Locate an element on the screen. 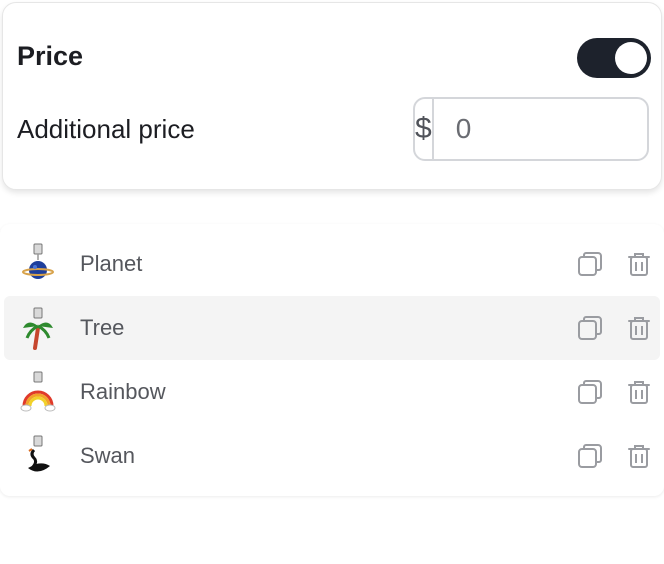  list-item: Rainbow is located at coordinates (332, 392).